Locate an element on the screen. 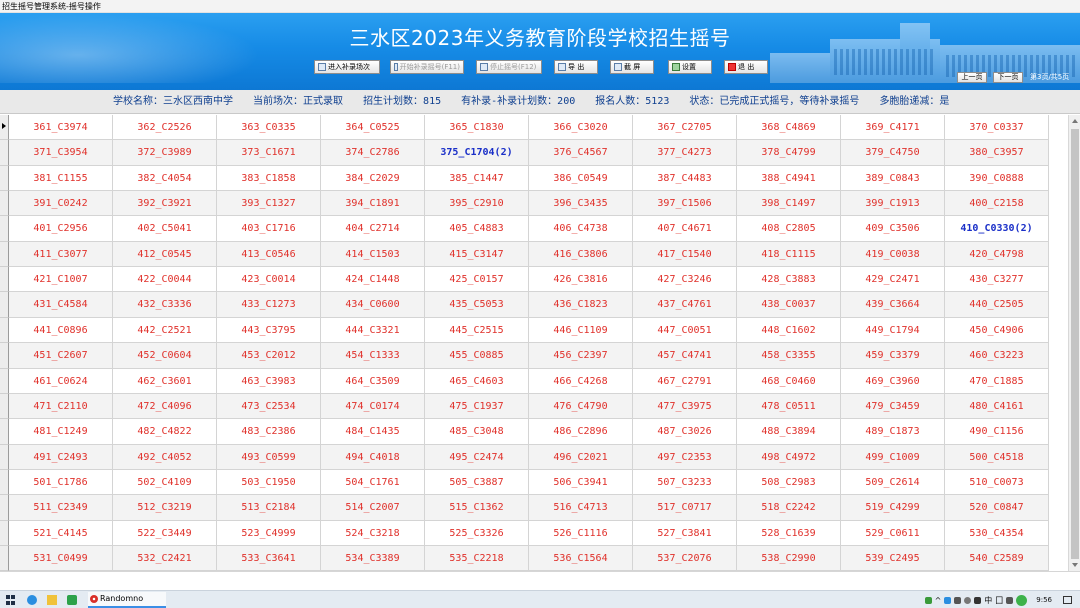 The image size is (1080, 608). vertical-scrollbar is located at coordinates (1074, 343).